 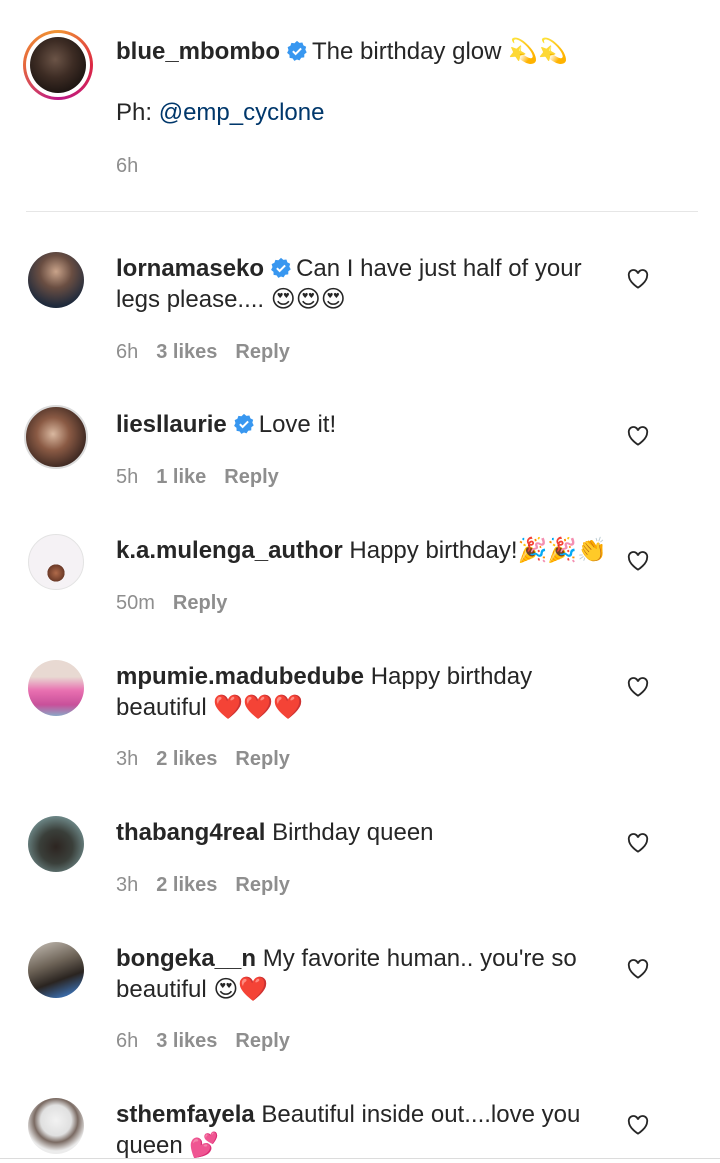 What do you see at coordinates (229, 550) in the screenshot?
I see `comment-username: k.a.mulenga_author` at bounding box center [229, 550].